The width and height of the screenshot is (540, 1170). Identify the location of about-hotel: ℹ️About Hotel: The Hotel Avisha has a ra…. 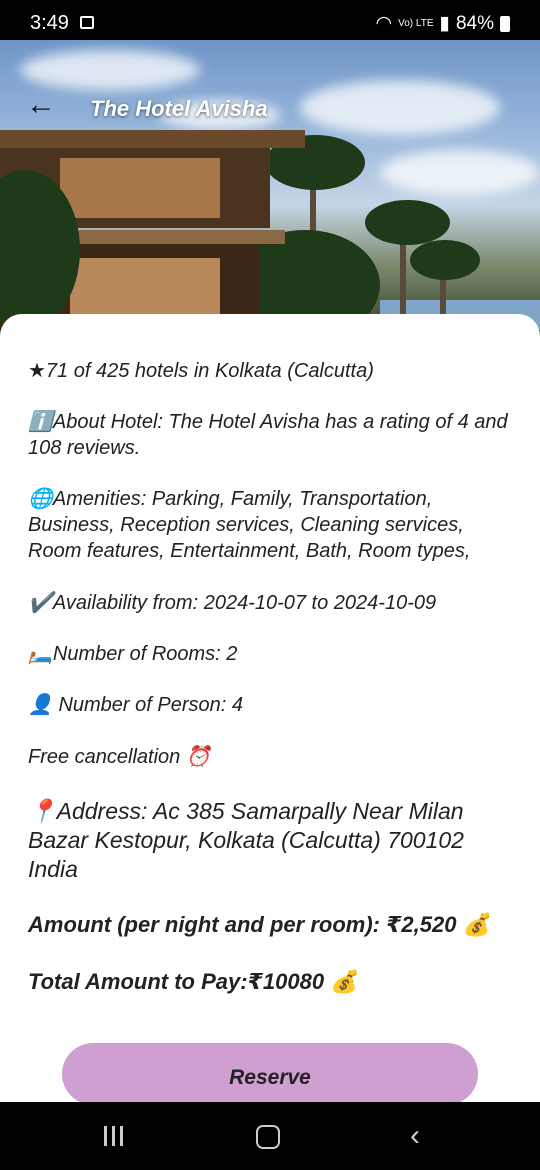
(268, 435).